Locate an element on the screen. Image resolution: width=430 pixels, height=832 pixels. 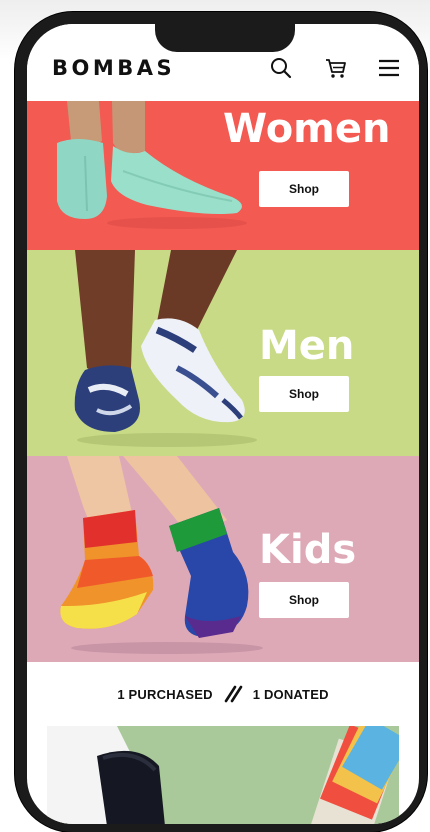
cart-icon is located at coordinates (336, 68).